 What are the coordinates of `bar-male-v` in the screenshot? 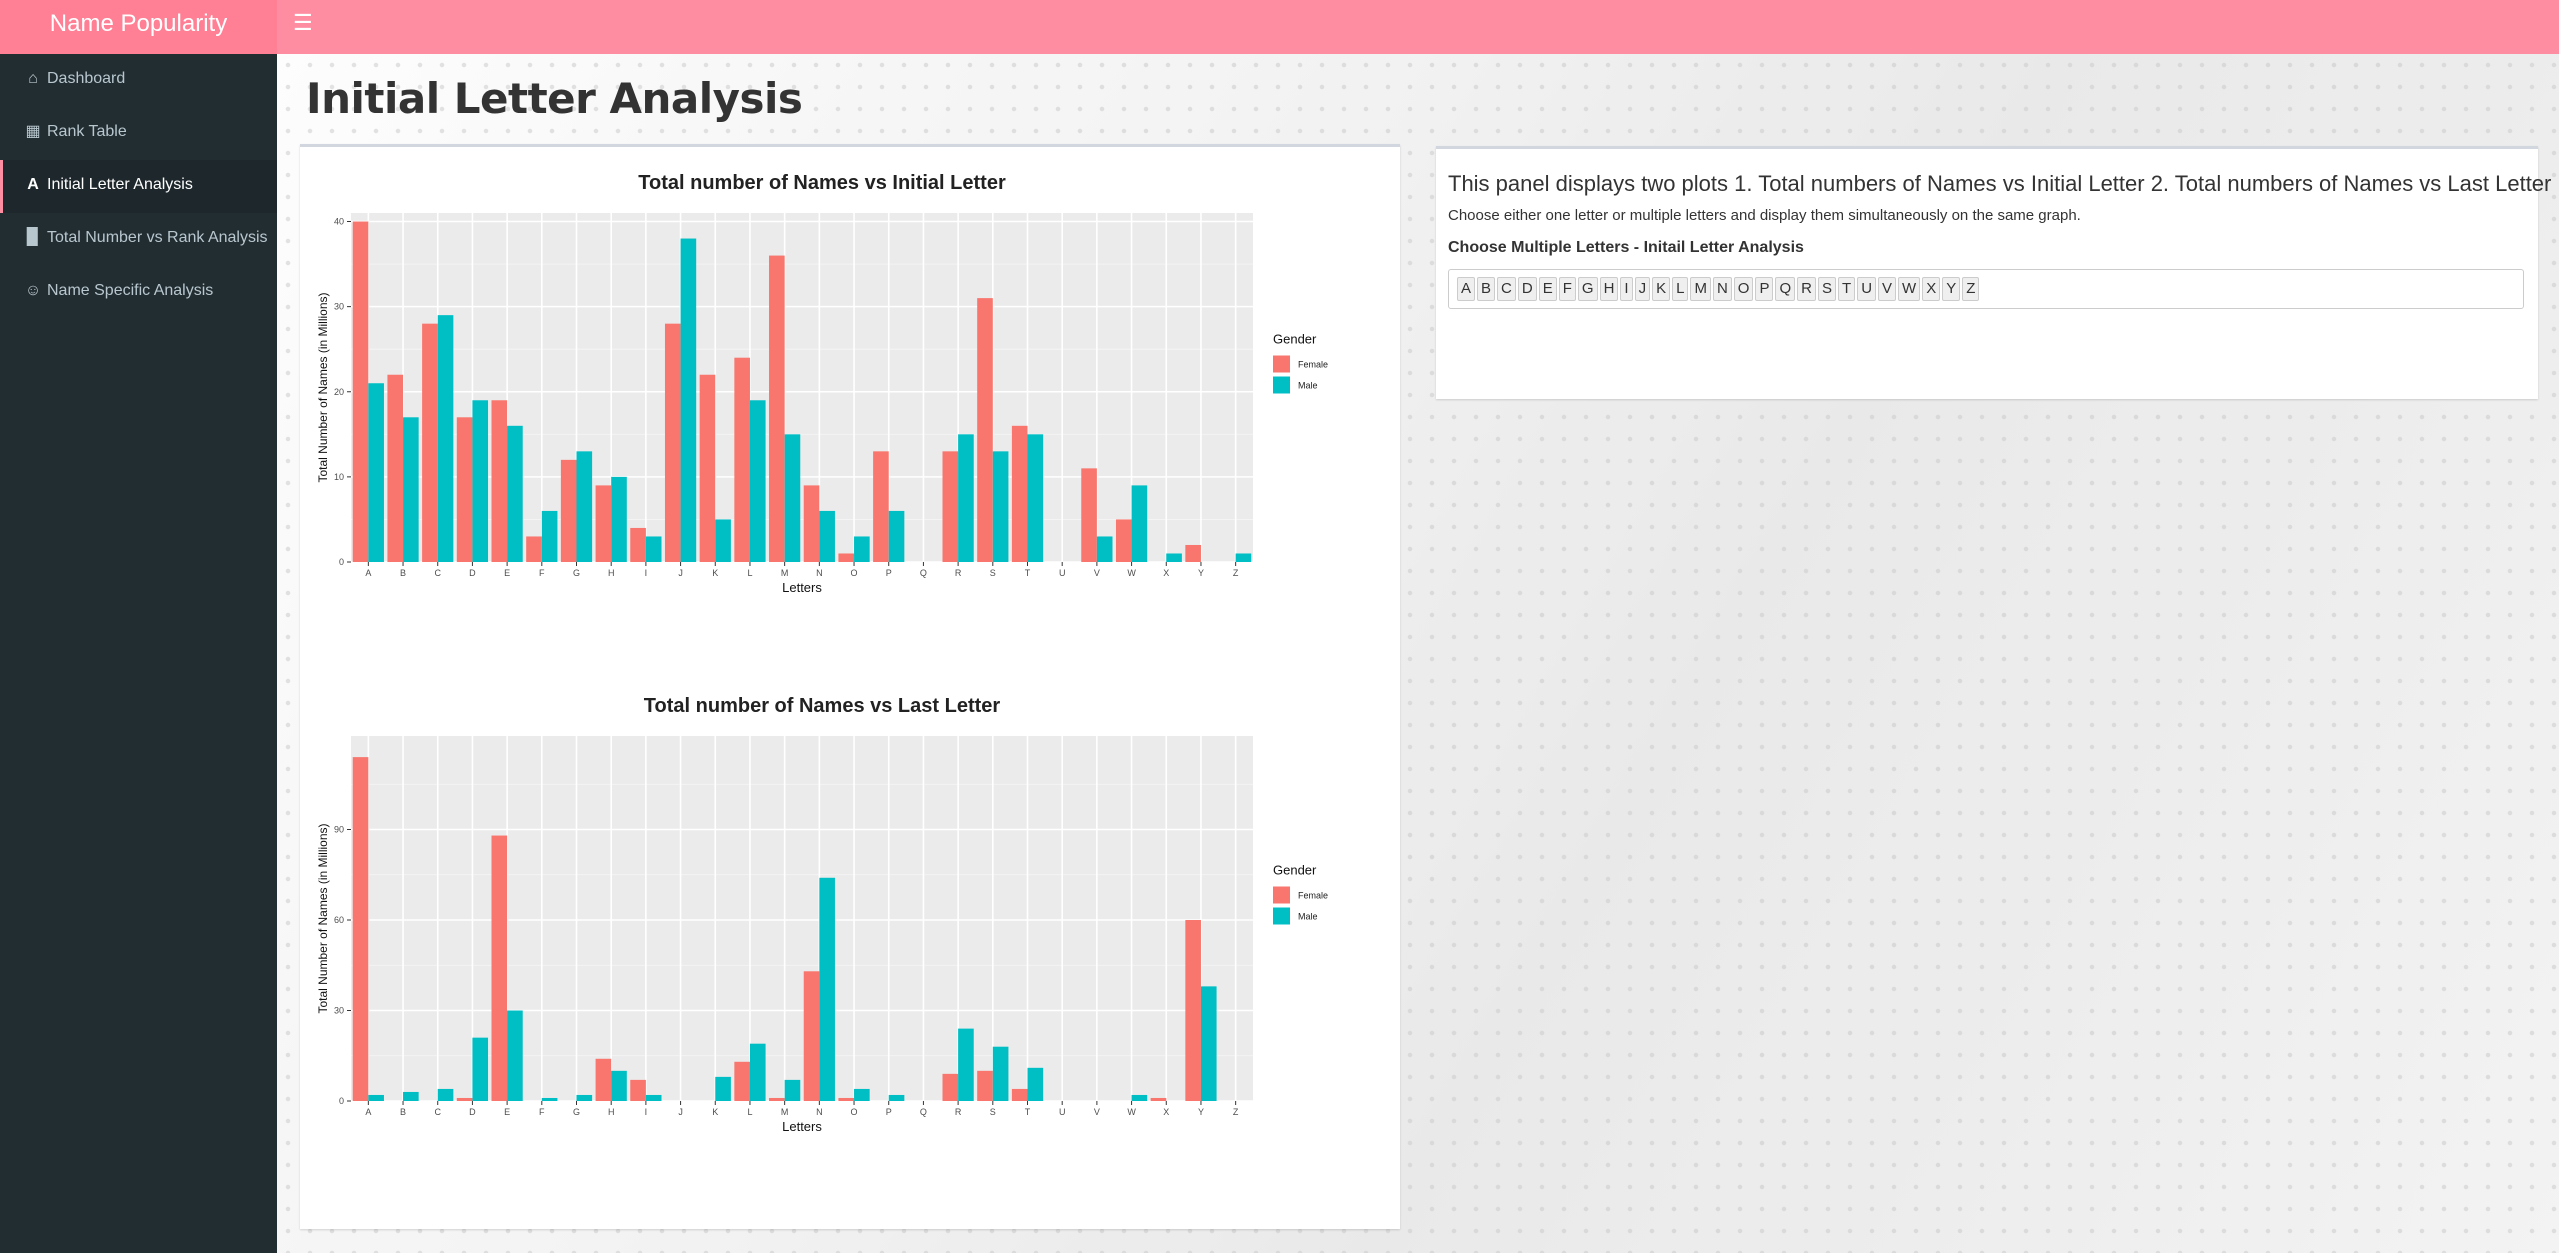 It's located at (1104, 549).